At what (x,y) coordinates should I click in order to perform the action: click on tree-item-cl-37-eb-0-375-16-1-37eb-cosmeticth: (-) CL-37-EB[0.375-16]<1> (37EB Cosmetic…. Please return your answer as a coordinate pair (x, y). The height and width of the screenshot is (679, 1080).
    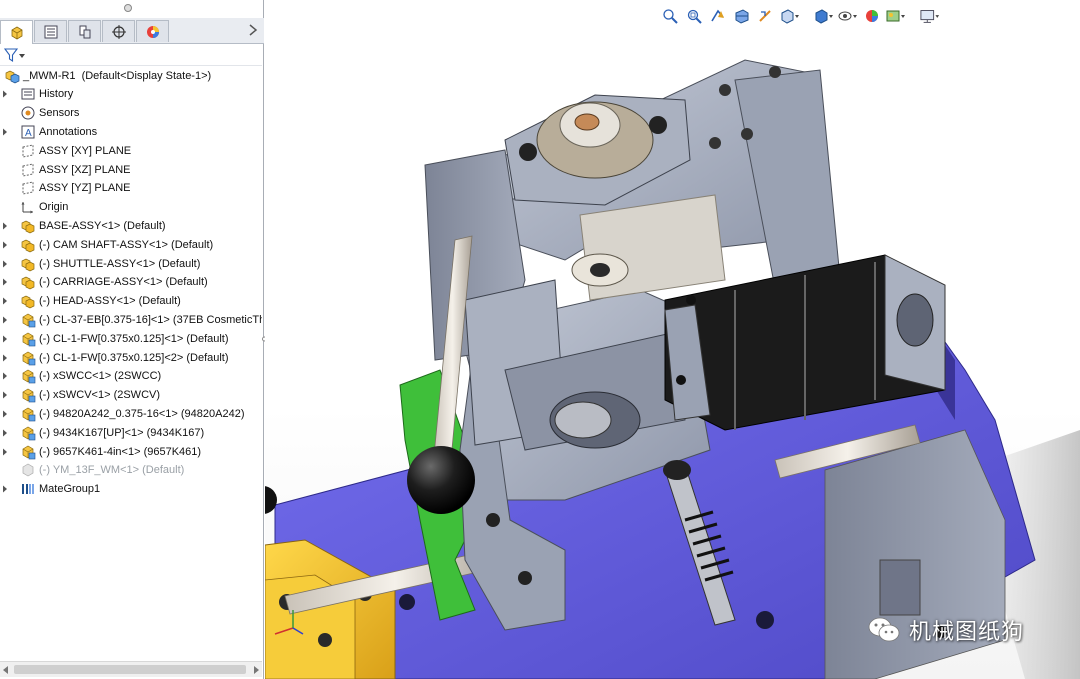
    Looking at the image, I should click on (131, 319).